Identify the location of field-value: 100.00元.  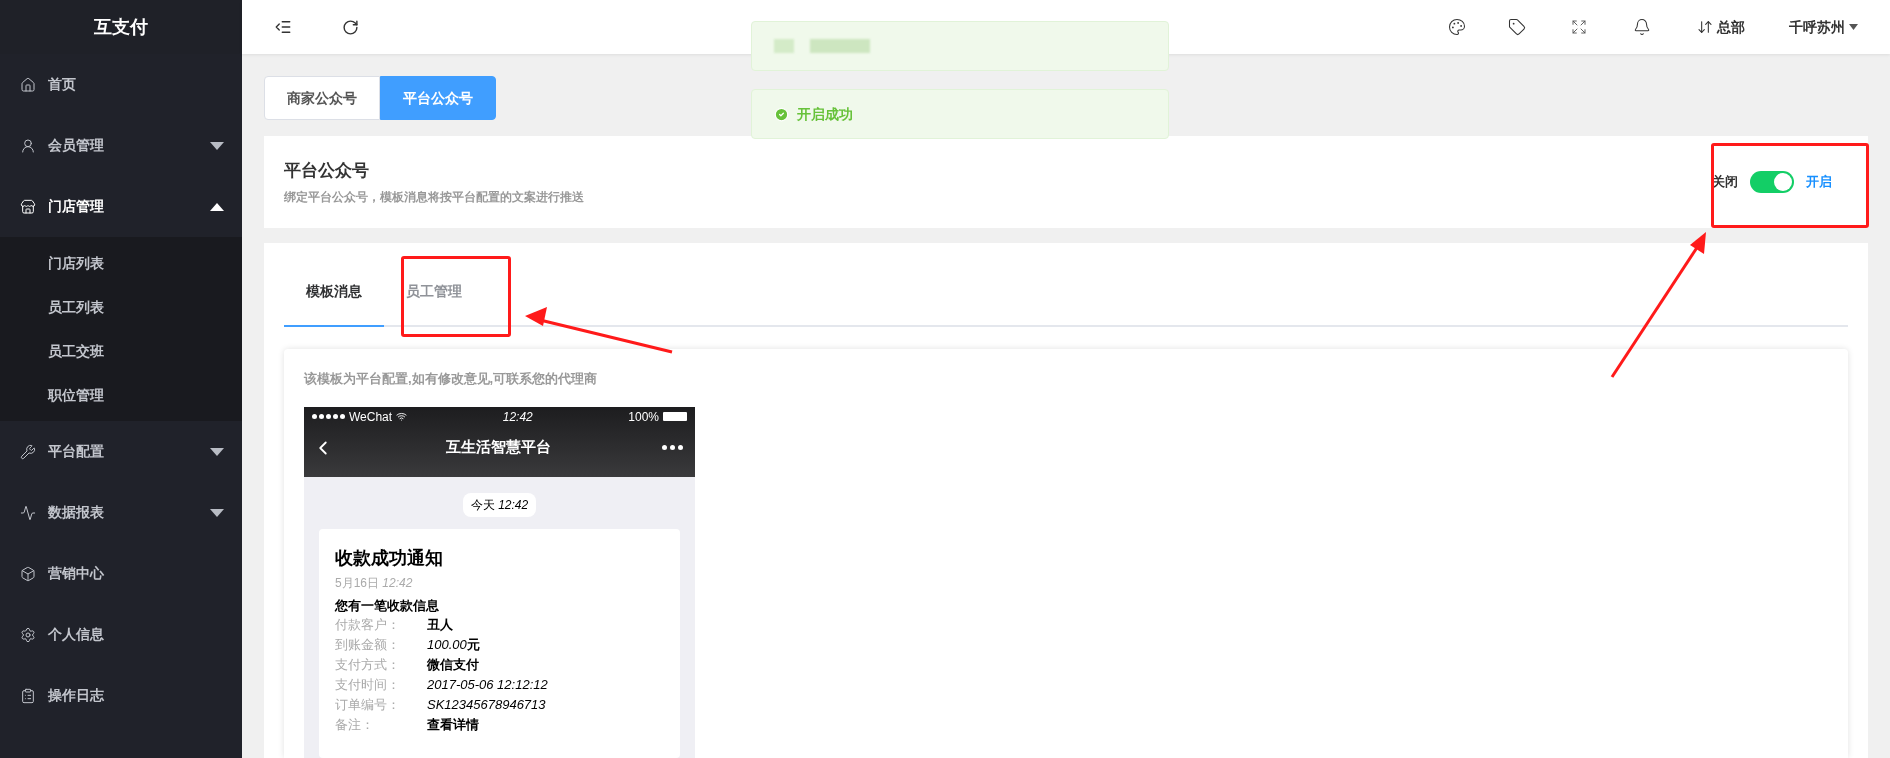
(453, 645).